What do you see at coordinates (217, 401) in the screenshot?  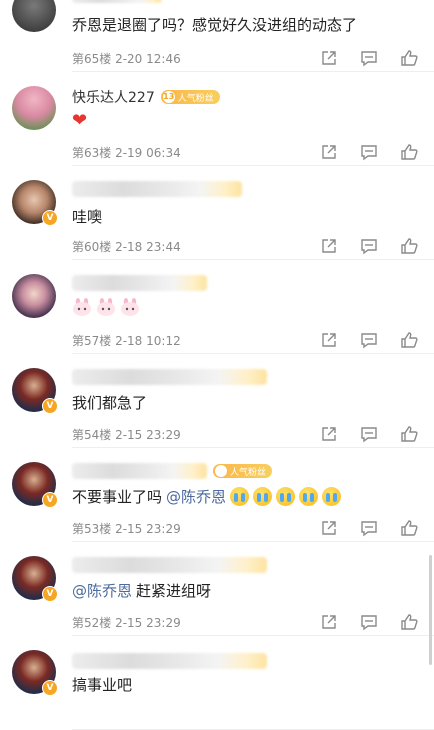 I see `comment-item: V 我们都急了 第54楼 2-15 23:29` at bounding box center [217, 401].